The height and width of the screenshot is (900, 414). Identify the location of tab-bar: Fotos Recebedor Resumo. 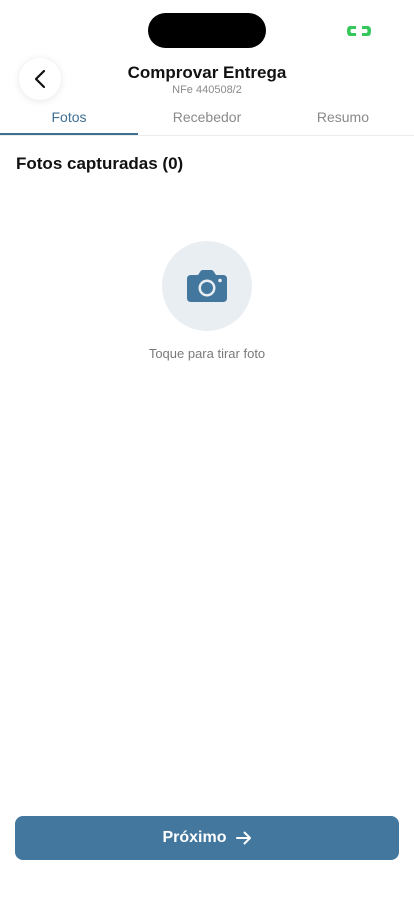
(207, 120).